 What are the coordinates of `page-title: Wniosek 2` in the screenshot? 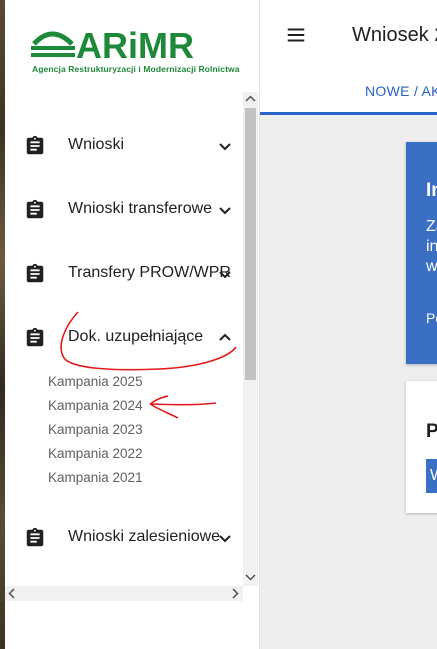 It's located at (394, 35).